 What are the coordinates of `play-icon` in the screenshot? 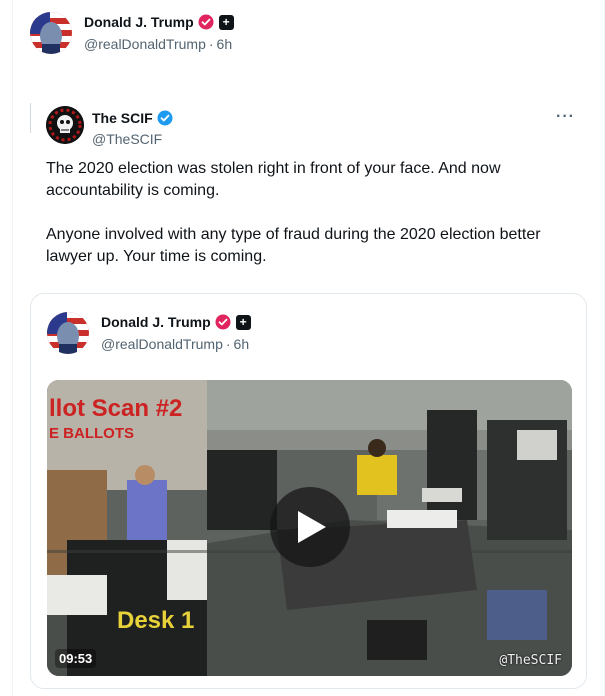 It's located at (312, 527).